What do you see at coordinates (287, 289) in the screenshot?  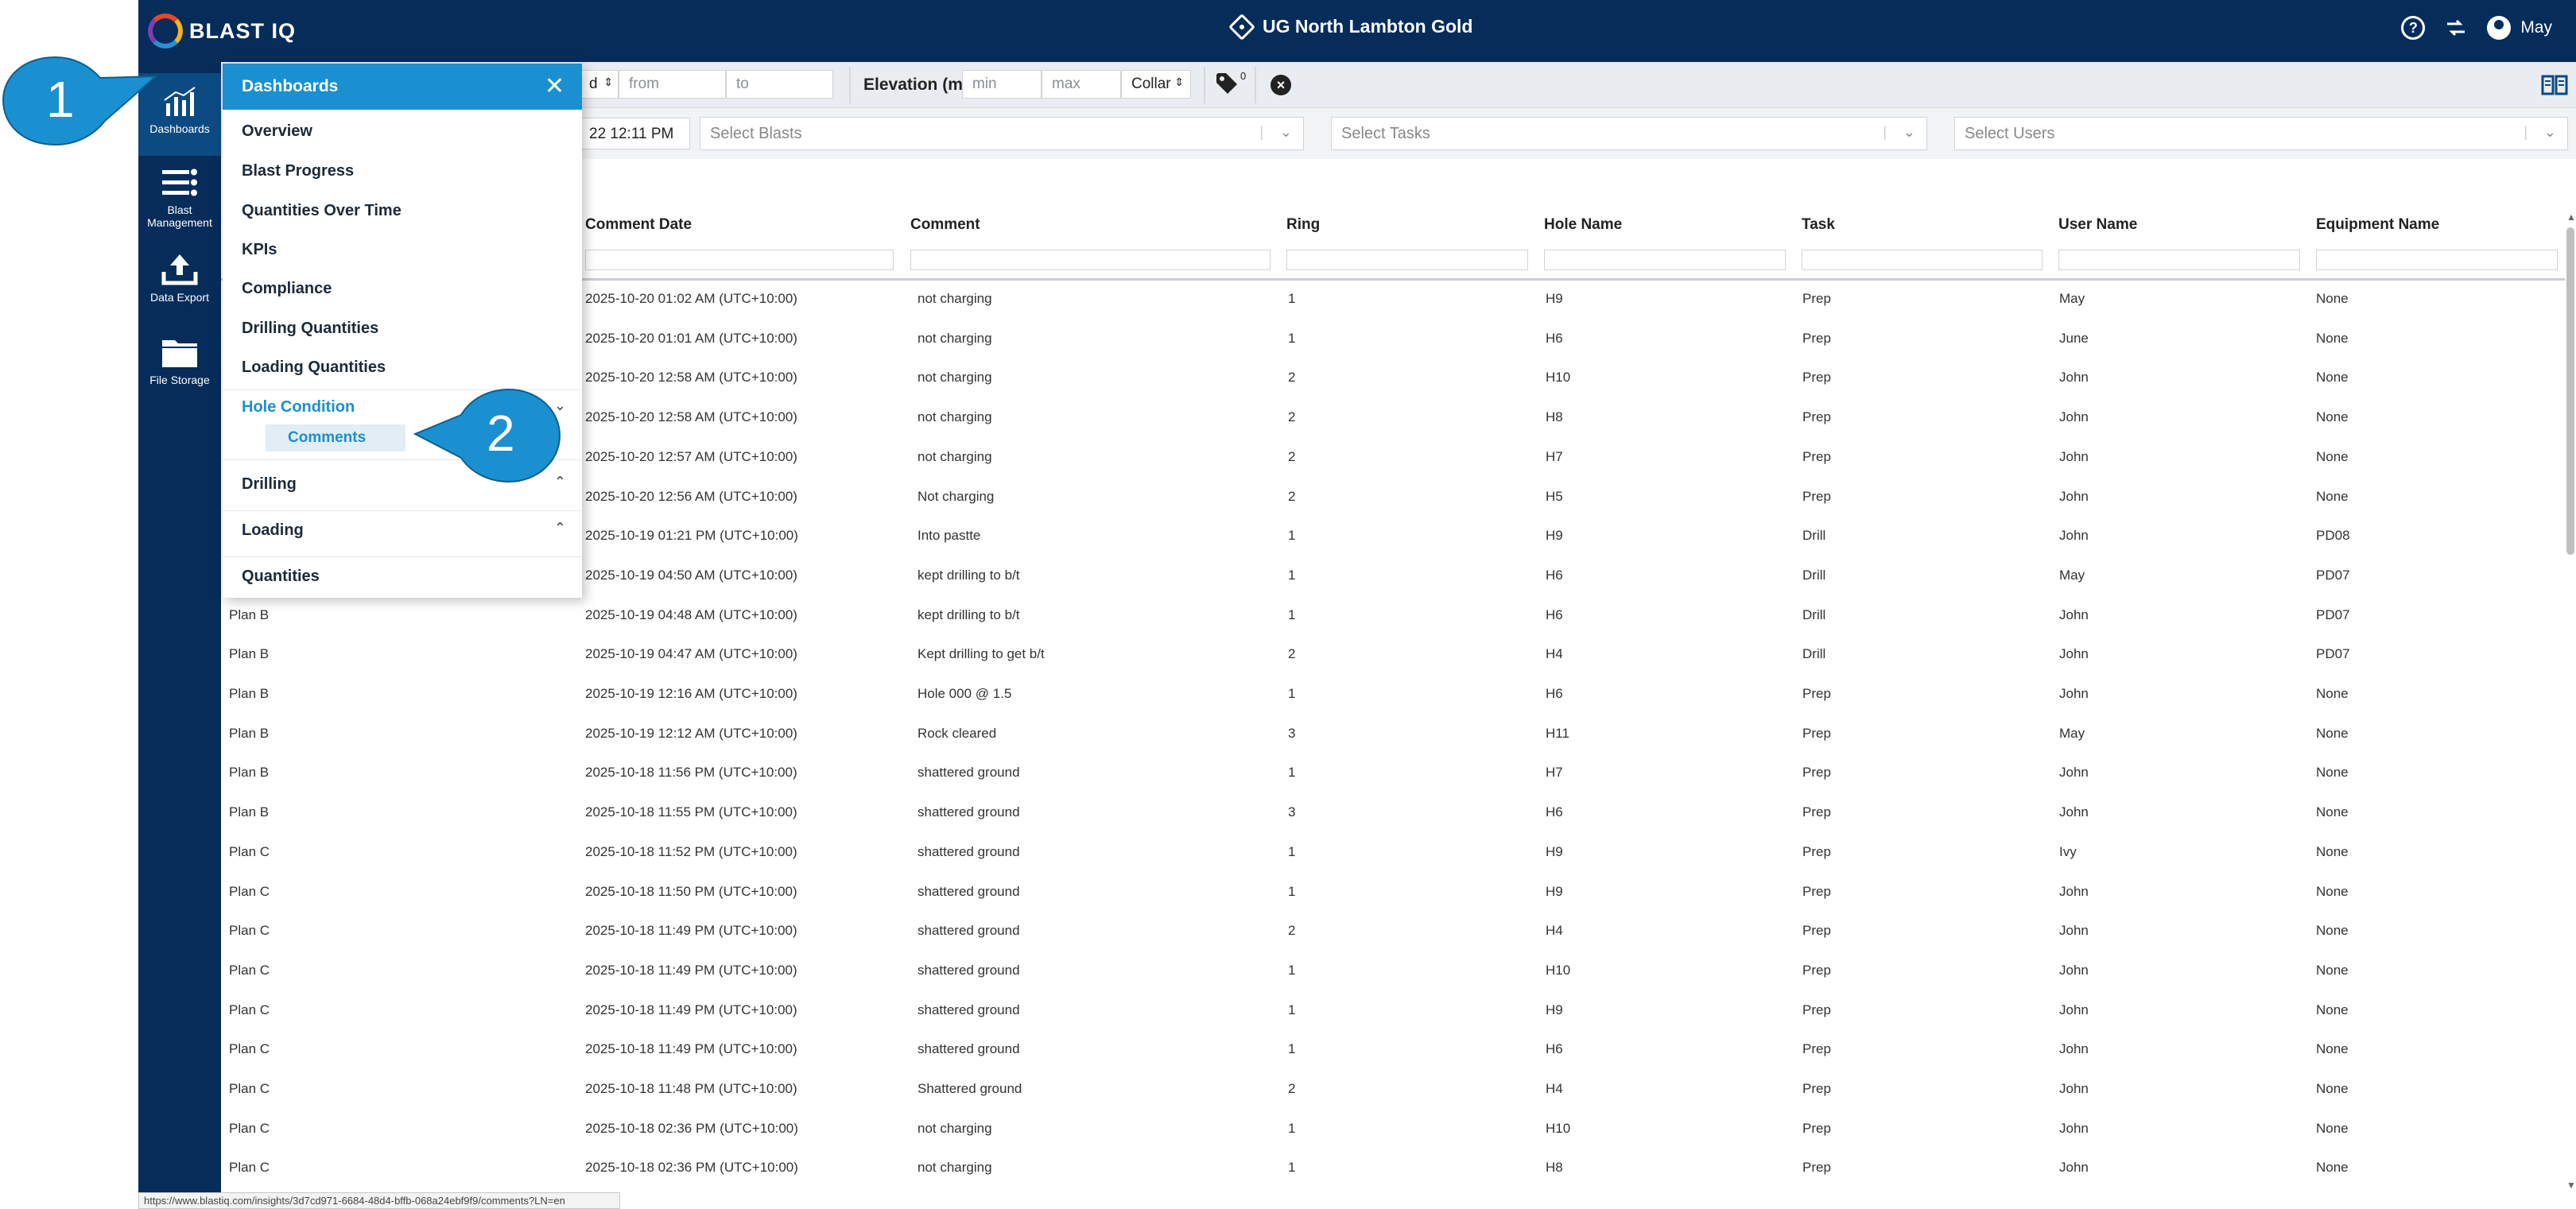 I see `menu-item-compliance: Compliance` at bounding box center [287, 289].